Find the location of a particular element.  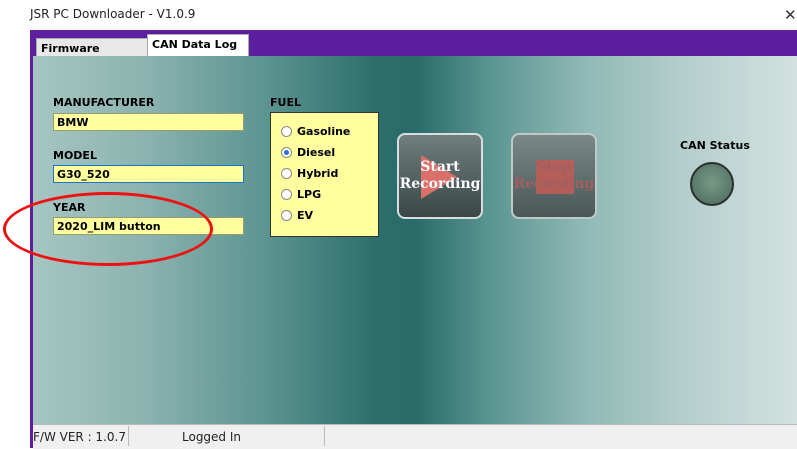

start-recording-button: Start Recording is located at coordinates (440, 176).